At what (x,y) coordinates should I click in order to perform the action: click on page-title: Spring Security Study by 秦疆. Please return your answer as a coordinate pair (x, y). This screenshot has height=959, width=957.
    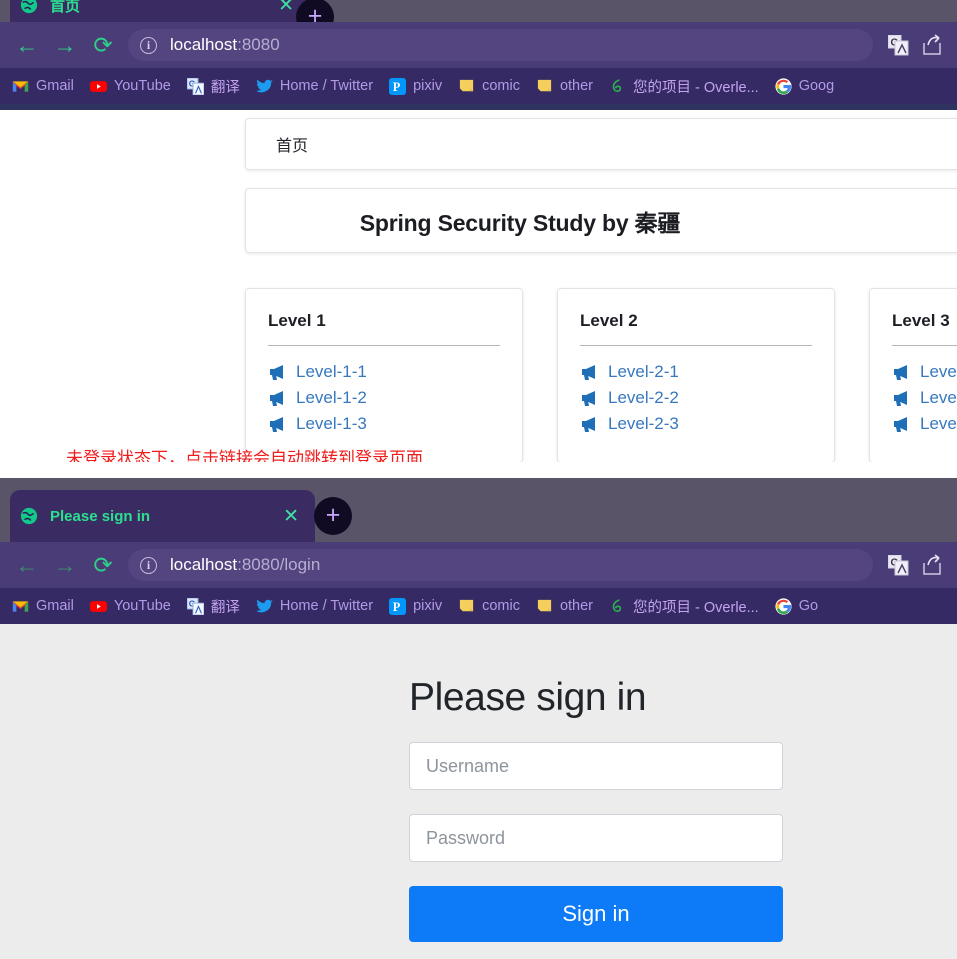
    Looking at the image, I should click on (520, 222).